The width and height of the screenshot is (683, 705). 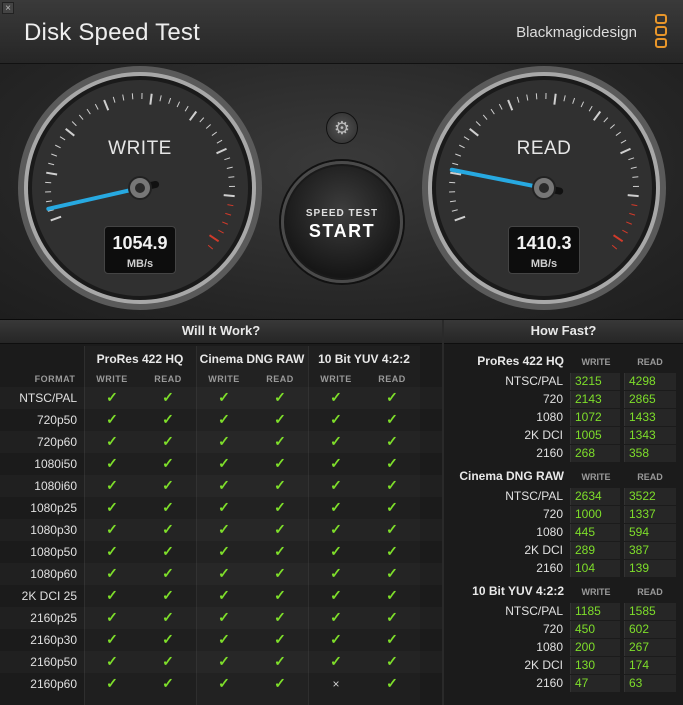 I want to click on format-name: 1080p50, so click(x=53, y=552).